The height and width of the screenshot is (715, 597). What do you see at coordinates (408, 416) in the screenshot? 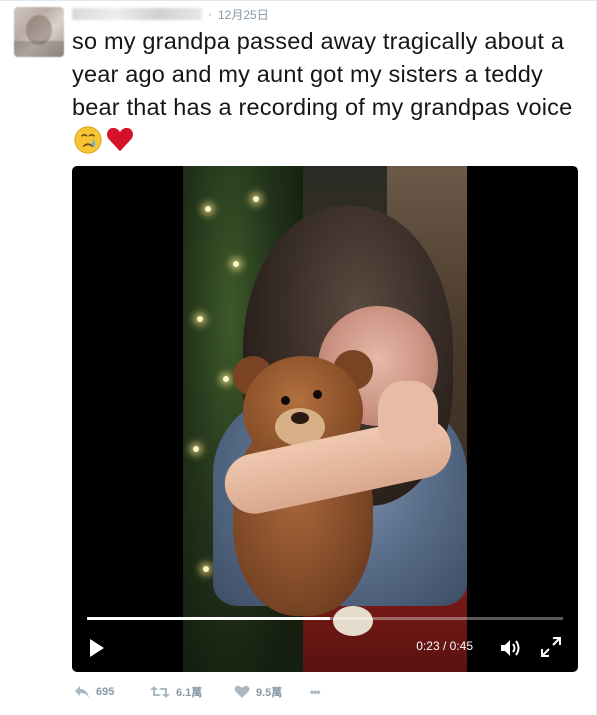
I see `girl-hand` at bounding box center [408, 416].